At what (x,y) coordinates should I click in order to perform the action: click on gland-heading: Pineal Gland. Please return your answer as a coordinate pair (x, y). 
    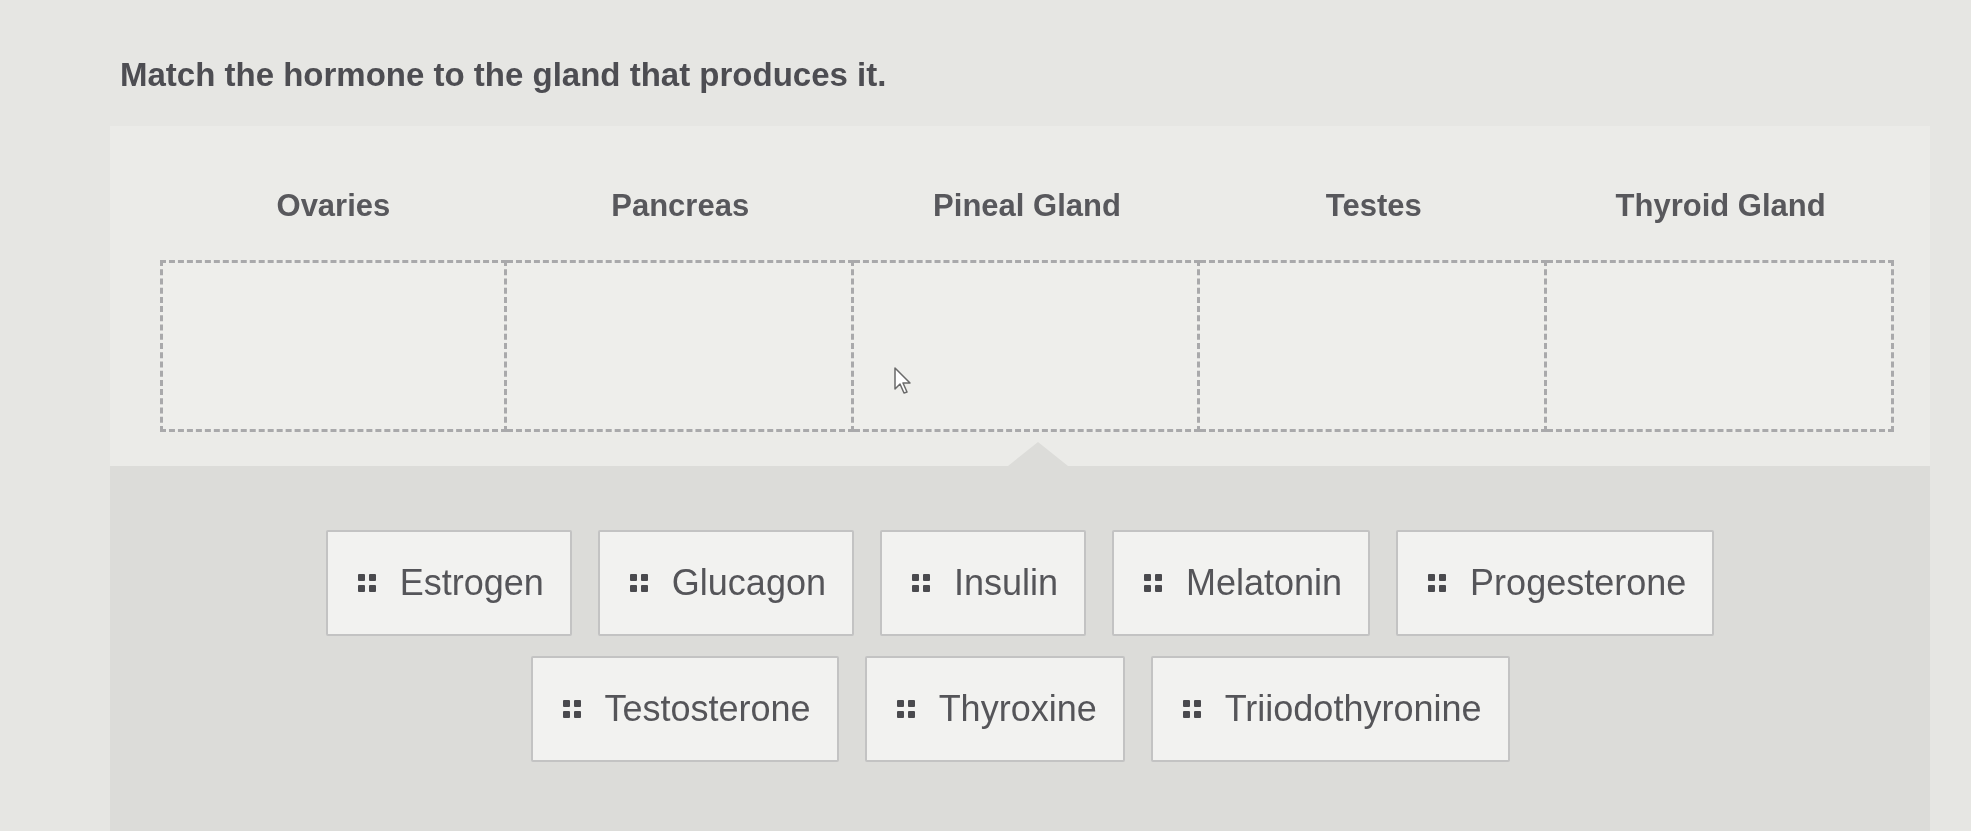
    Looking at the image, I should click on (1027, 206).